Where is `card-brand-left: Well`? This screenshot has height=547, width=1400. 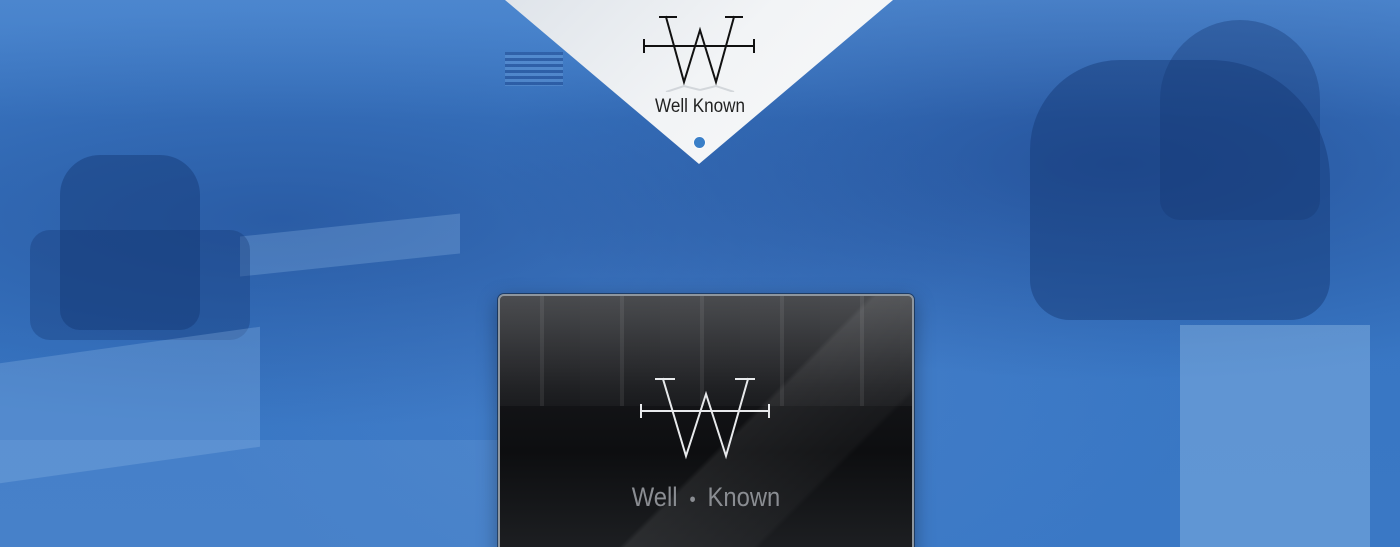 card-brand-left: Well is located at coordinates (654, 497).